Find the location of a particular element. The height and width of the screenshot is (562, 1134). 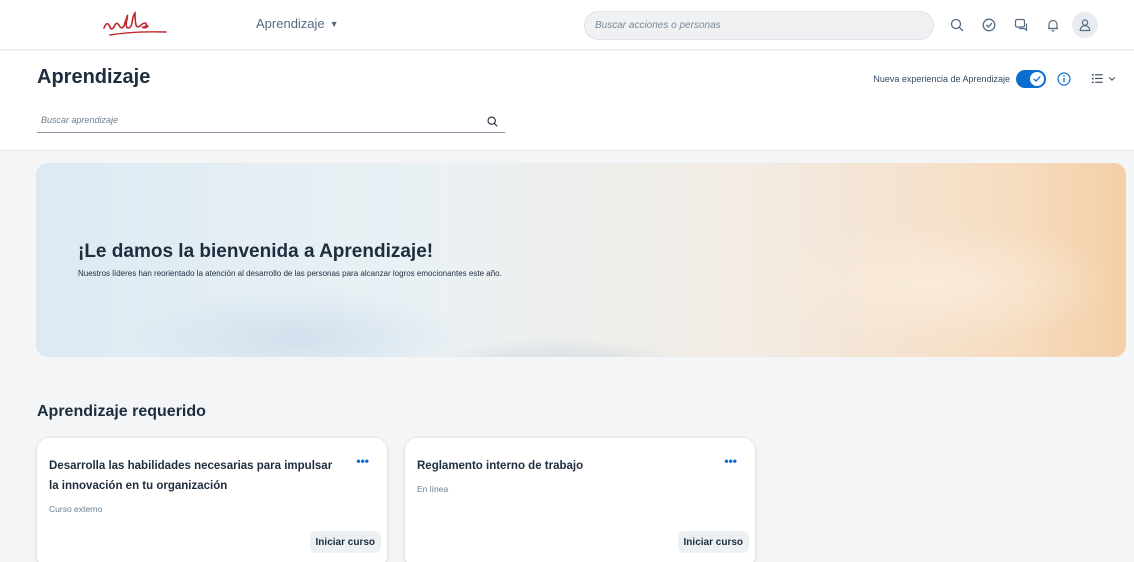

check-circle-icon is located at coordinates (989, 25).